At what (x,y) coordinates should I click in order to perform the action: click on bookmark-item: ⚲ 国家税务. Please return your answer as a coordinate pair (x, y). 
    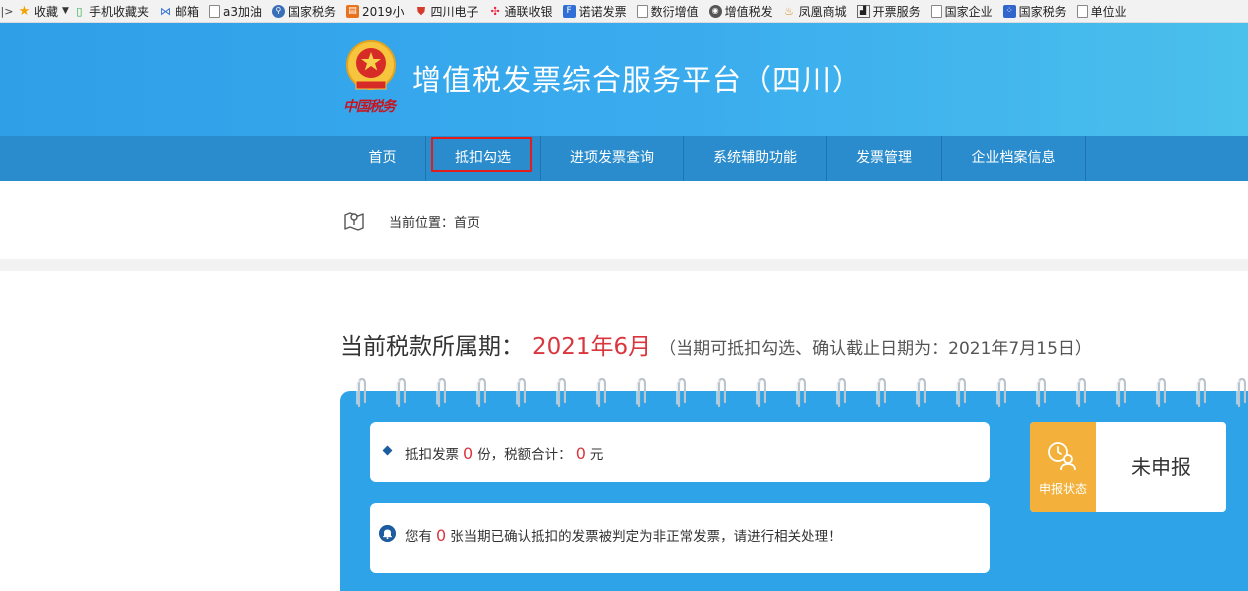
    Looking at the image, I should click on (305, 11).